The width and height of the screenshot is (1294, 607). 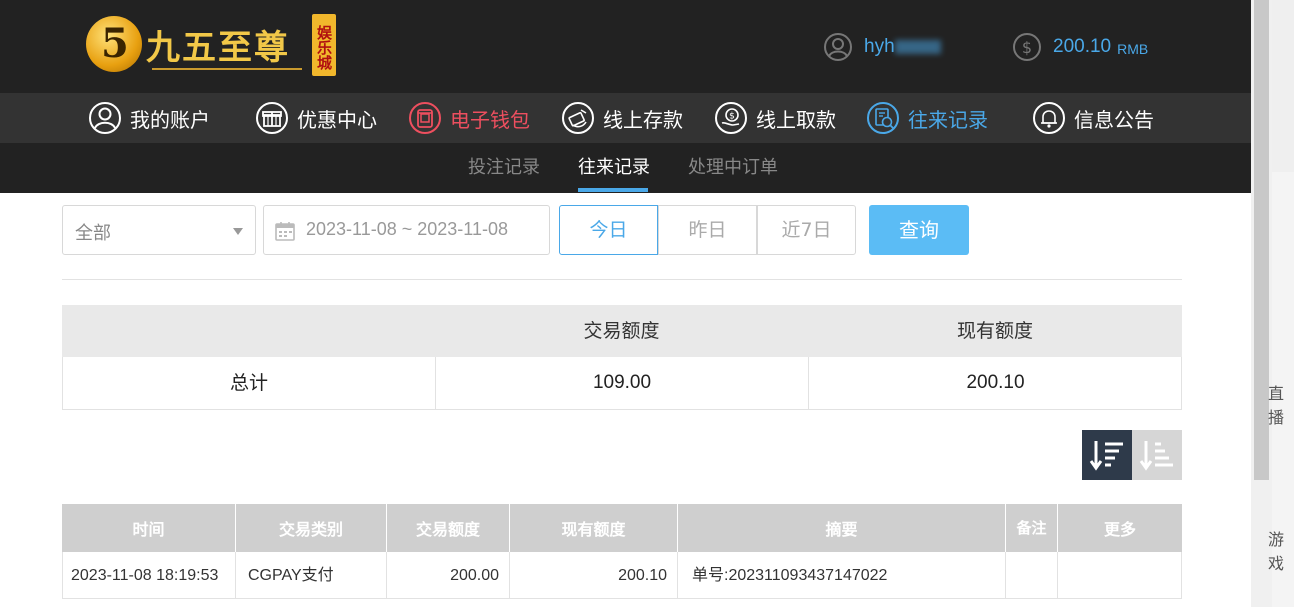 What do you see at coordinates (578, 118) in the screenshot?
I see `deposit-icon` at bounding box center [578, 118].